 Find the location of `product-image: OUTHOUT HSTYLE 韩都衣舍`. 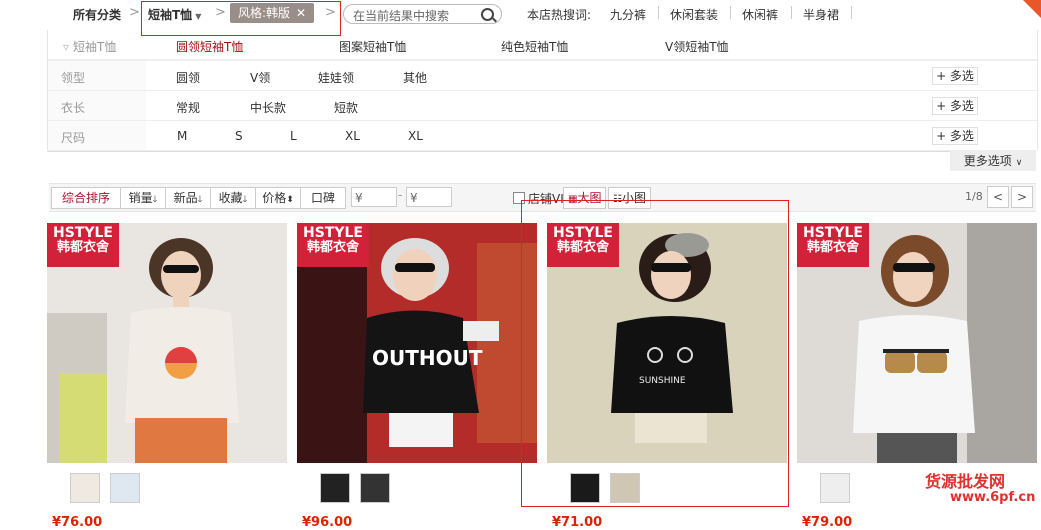

product-image: OUTHOUT HSTYLE 韩都衣舍 is located at coordinates (417, 343).